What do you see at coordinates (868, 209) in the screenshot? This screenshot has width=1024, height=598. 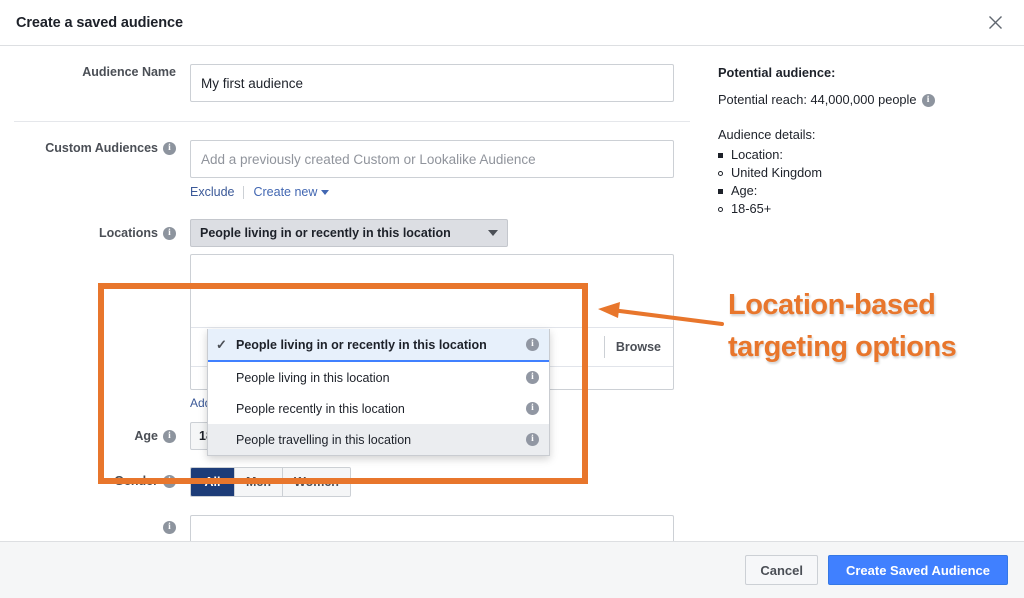 I see `list-item: 18-65+` at bounding box center [868, 209].